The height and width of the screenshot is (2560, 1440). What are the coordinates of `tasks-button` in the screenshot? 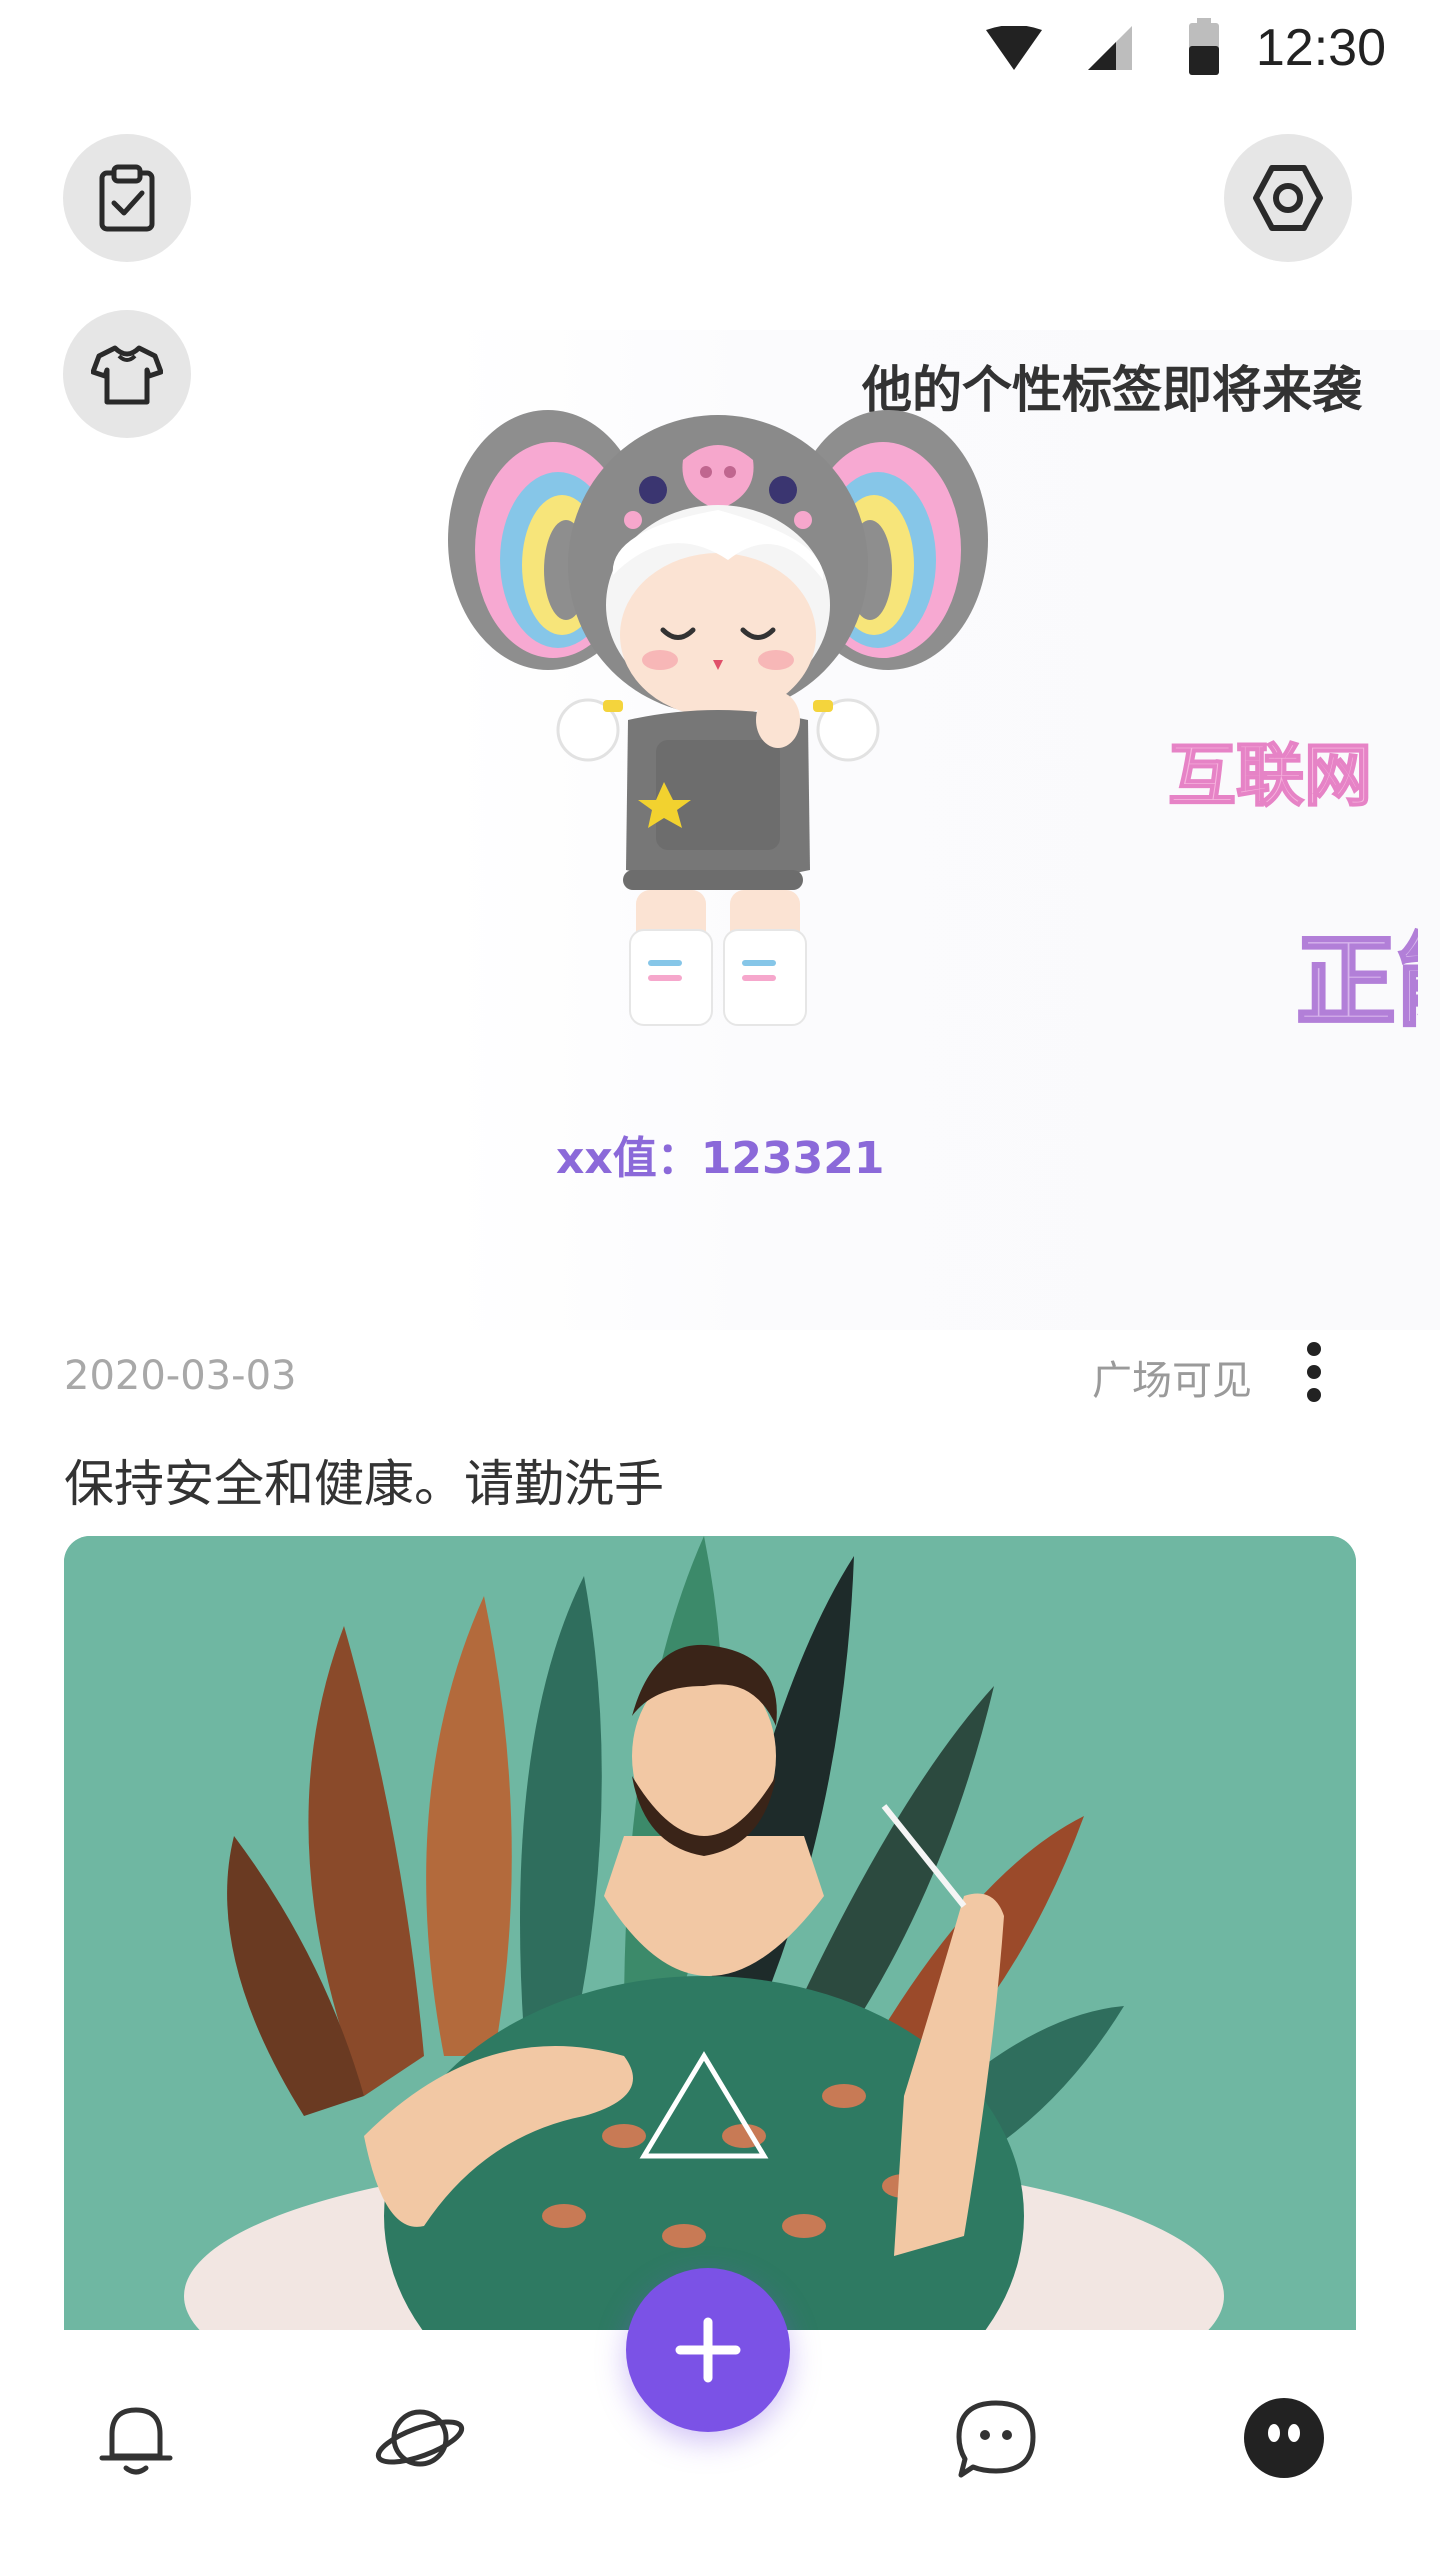 It's located at (127, 198).